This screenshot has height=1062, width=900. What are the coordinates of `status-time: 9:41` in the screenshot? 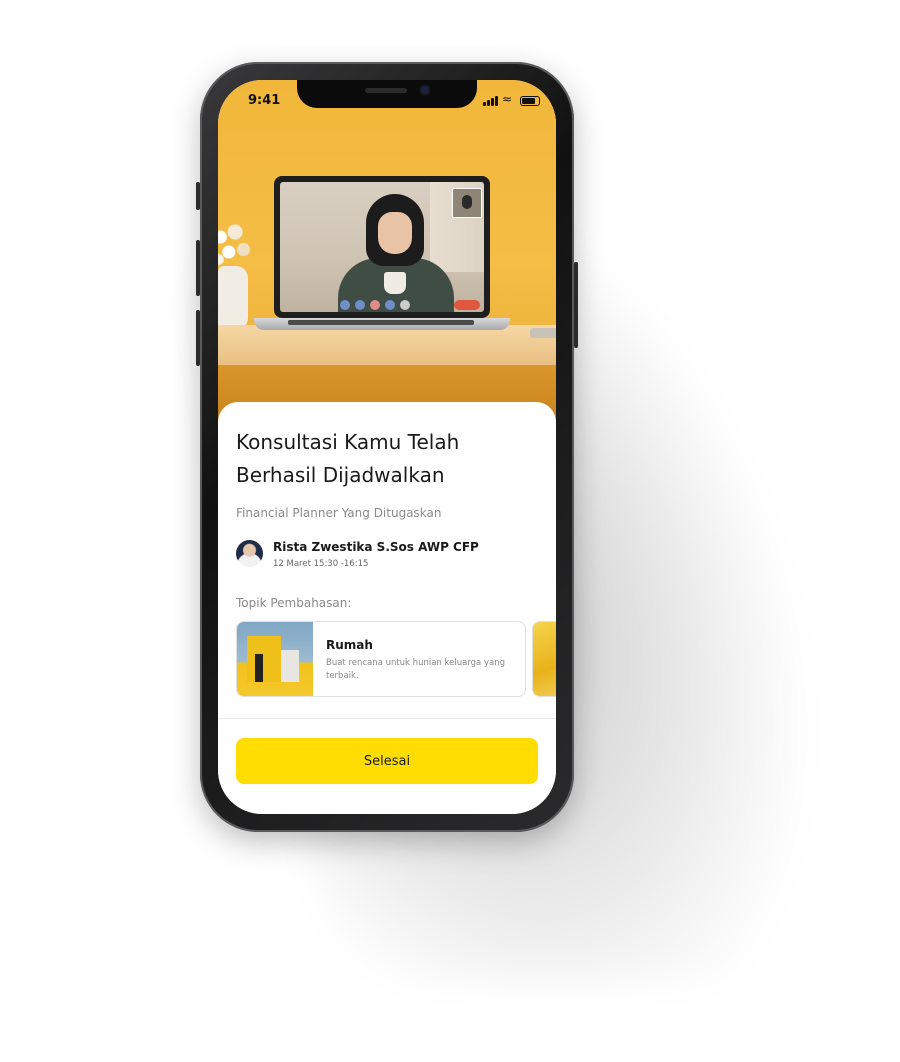 It's located at (264, 100).